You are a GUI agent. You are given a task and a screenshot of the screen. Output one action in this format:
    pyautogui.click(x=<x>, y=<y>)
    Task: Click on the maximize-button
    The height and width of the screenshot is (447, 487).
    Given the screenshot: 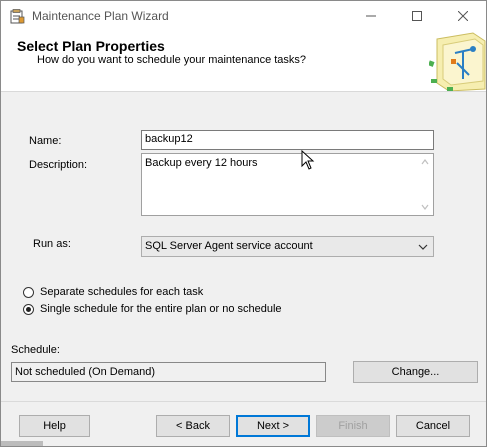 What is the action you would take?
    pyautogui.click(x=417, y=16)
    